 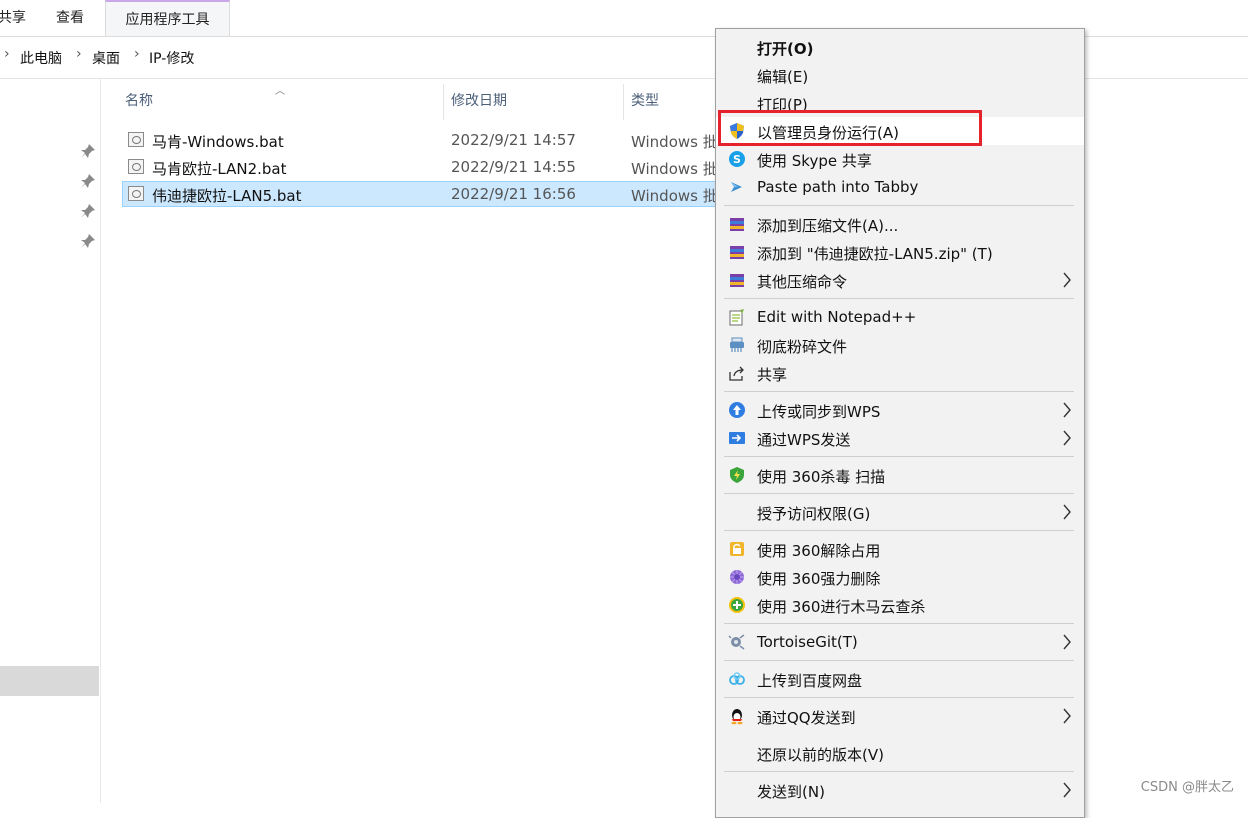 What do you see at coordinates (783, 77) in the screenshot?
I see `menu-item-label: 编辑(E)` at bounding box center [783, 77].